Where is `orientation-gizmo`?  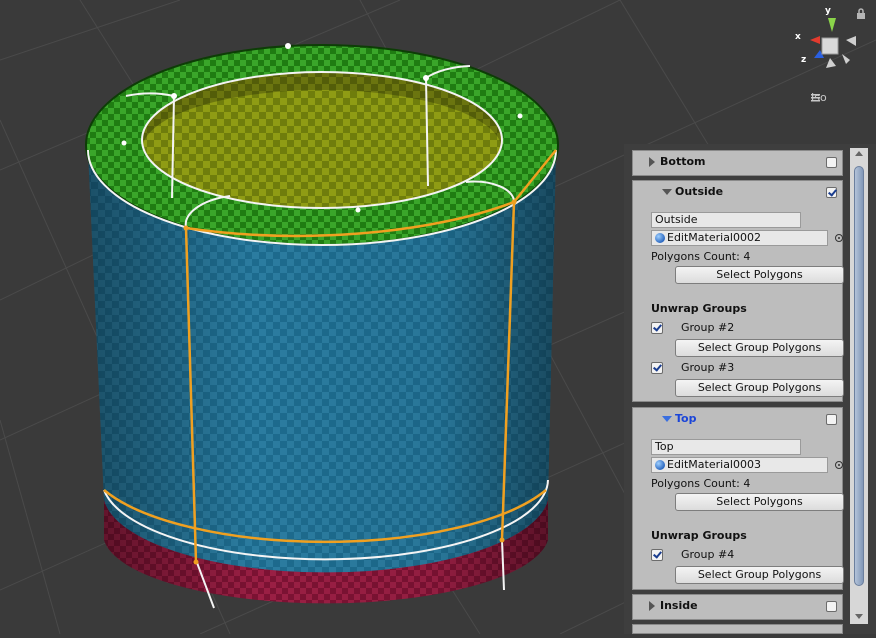
orientation-gizmo is located at coordinates (833, 43).